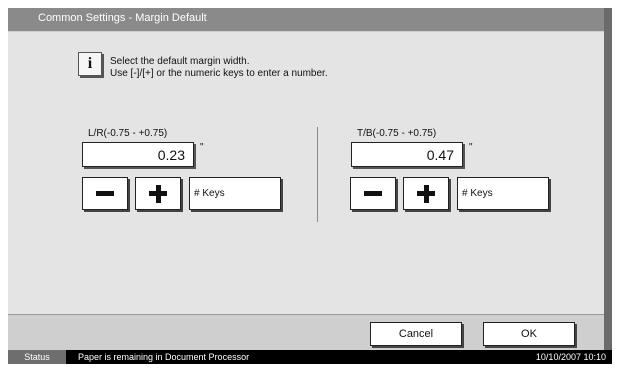 This screenshot has width=620, height=372. Describe the element at coordinates (608, 179) in the screenshot. I see `right-edge-strip` at that location.